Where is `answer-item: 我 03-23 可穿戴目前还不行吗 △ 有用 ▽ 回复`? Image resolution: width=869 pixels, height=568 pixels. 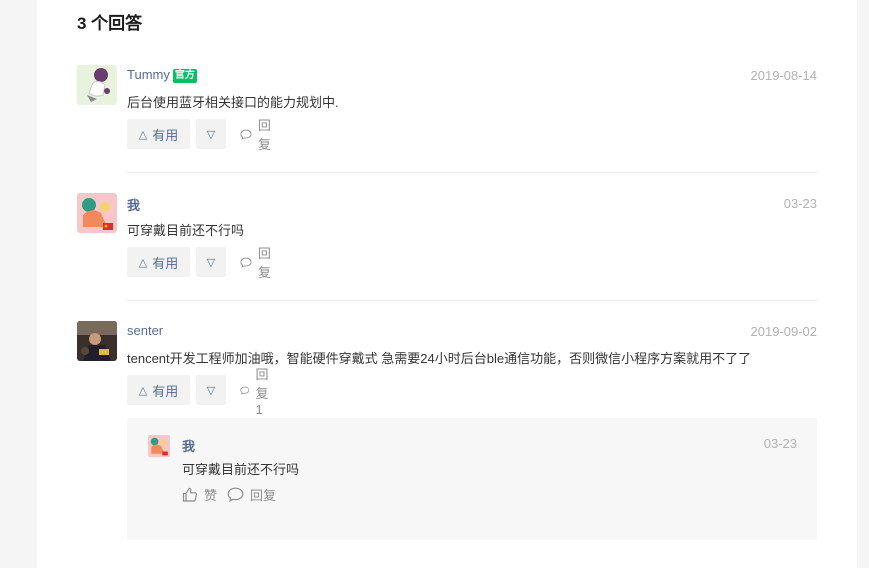 answer-item: 我 03-23 可穿戴目前还不行吗 △ 有用 ▽ 回复 is located at coordinates (447, 238).